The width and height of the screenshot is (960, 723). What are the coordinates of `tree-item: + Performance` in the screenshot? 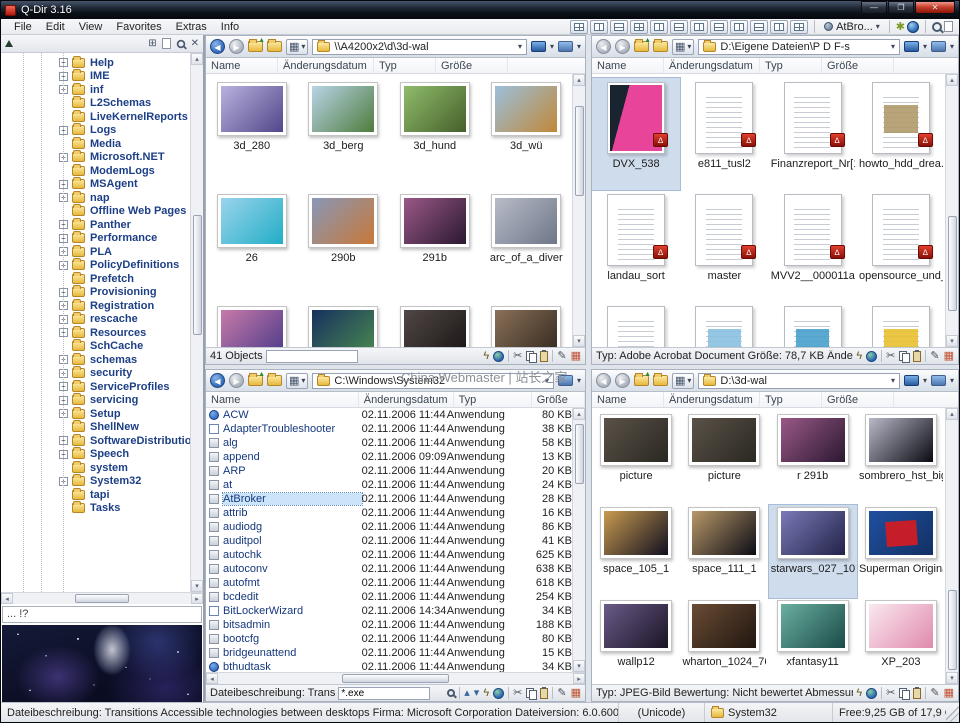 It's located at (95, 238).